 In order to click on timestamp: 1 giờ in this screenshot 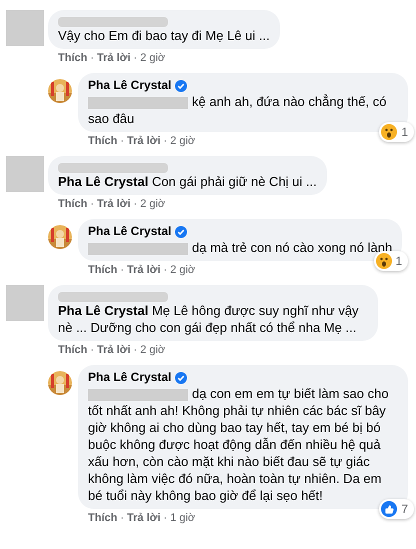, I will do `click(183, 518)`.